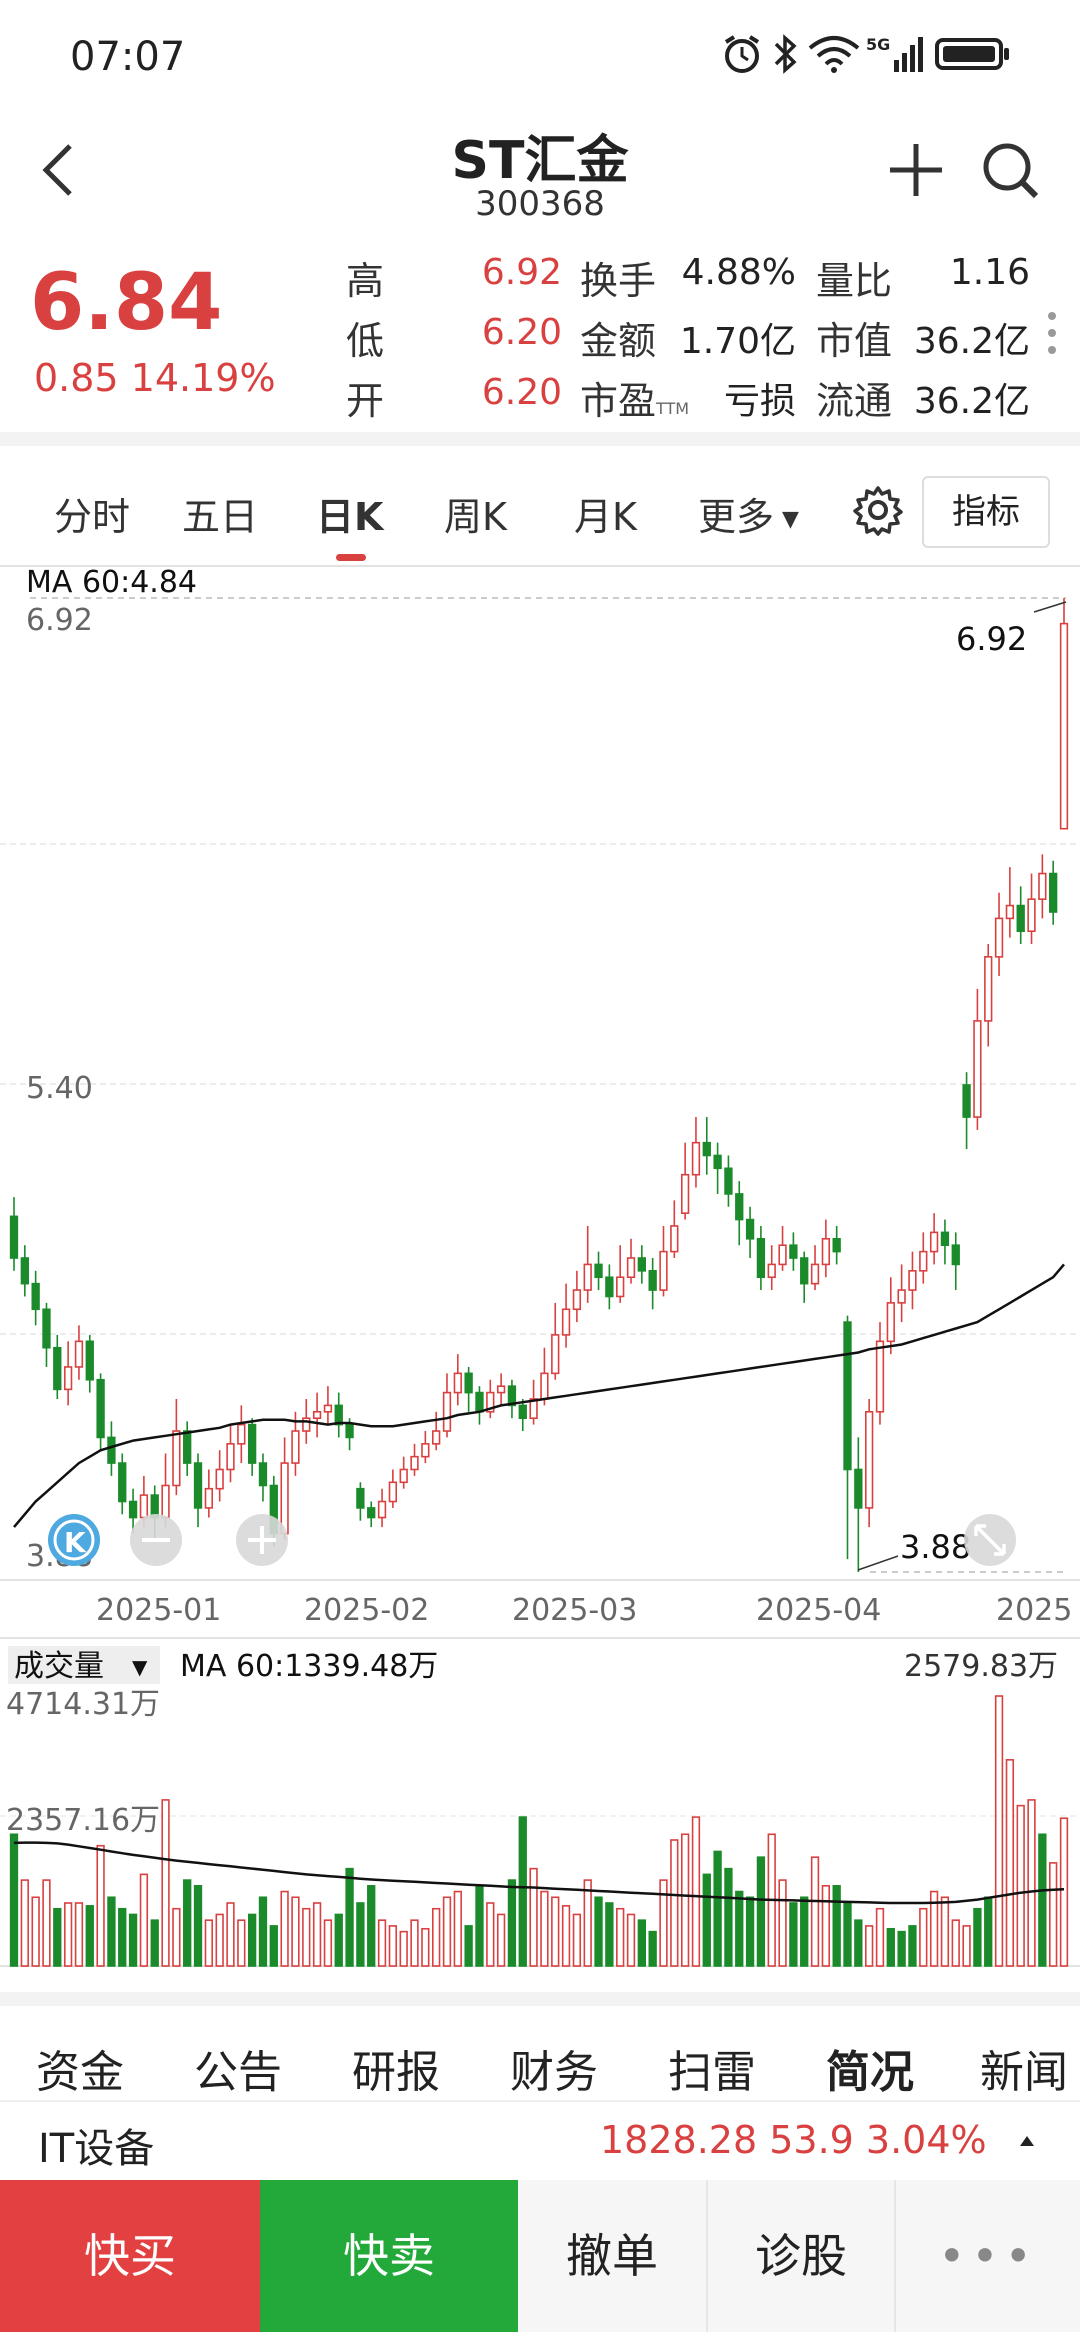  What do you see at coordinates (748, 513) in the screenshot?
I see `tab-more: 更多 ▼` at bounding box center [748, 513].